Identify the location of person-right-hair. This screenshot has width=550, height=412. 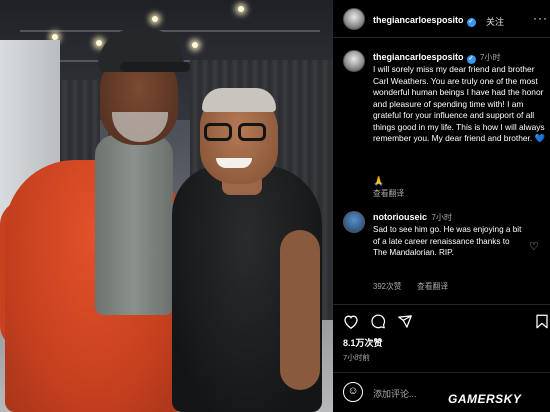
(239, 100).